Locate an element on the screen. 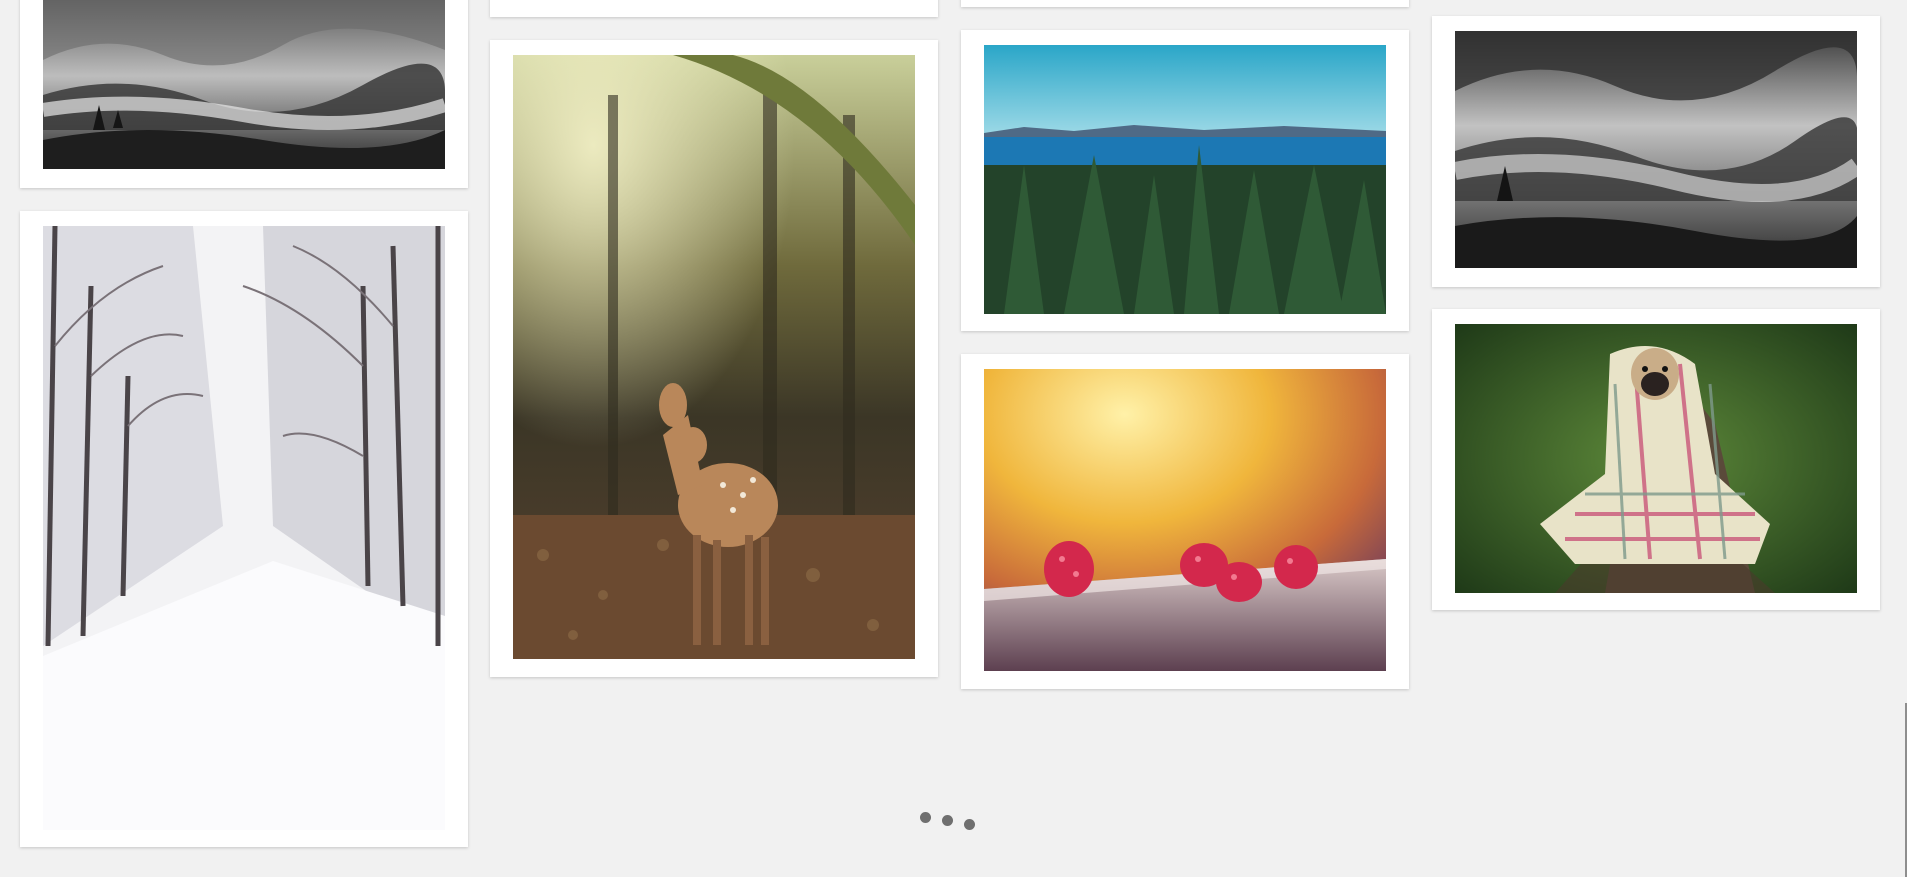 This screenshot has width=1907, height=877. photo-snowy-road is located at coordinates (244, 528).